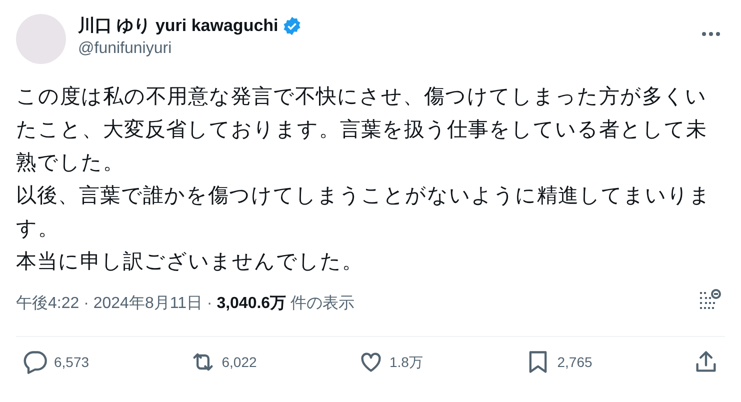  I want to click on like-count: 1.8万, so click(406, 362).